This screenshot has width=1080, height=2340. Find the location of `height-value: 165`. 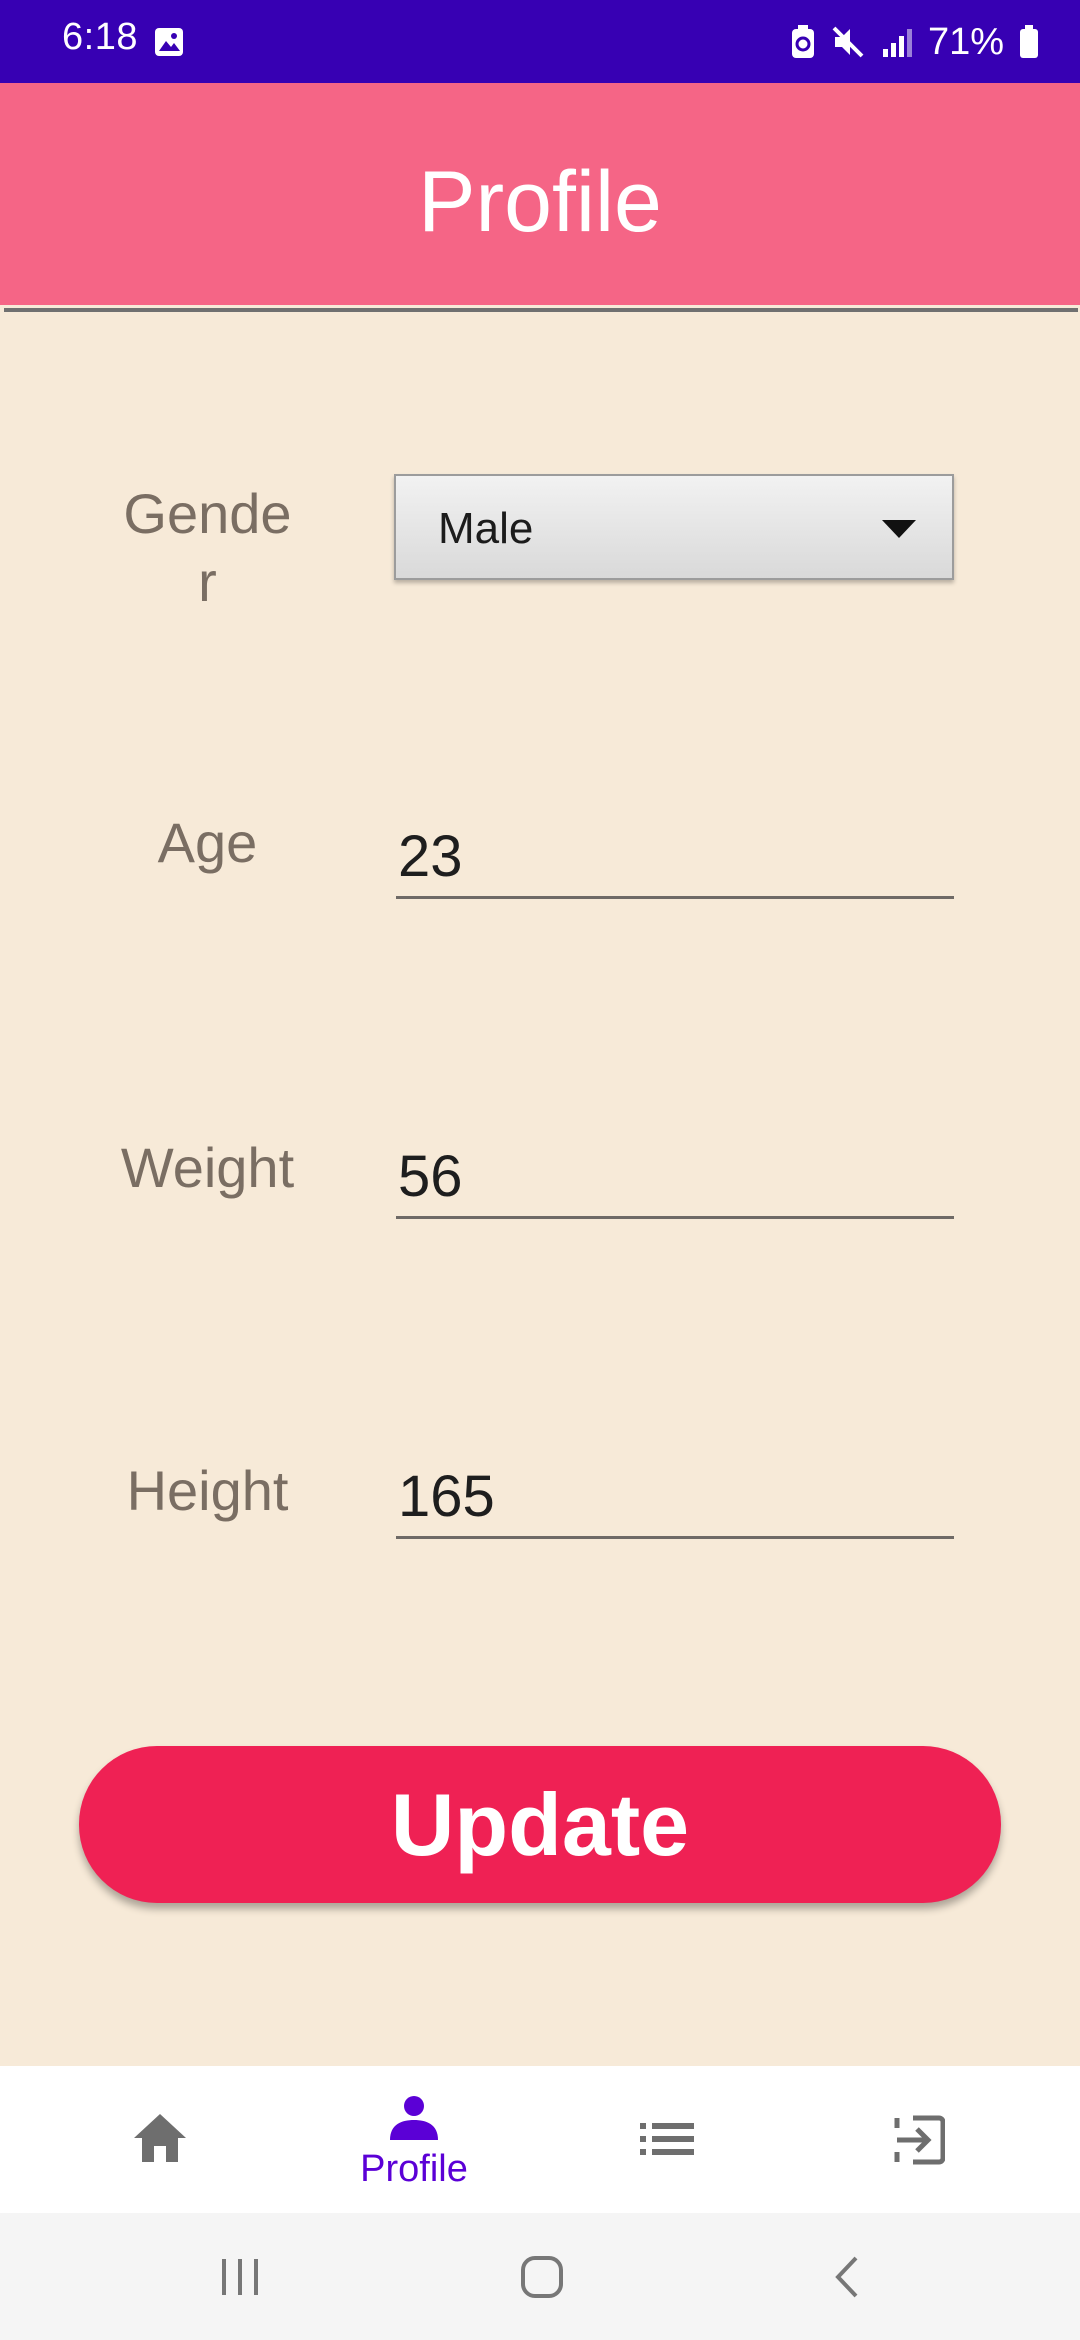

height-value: 165 is located at coordinates (446, 1496).